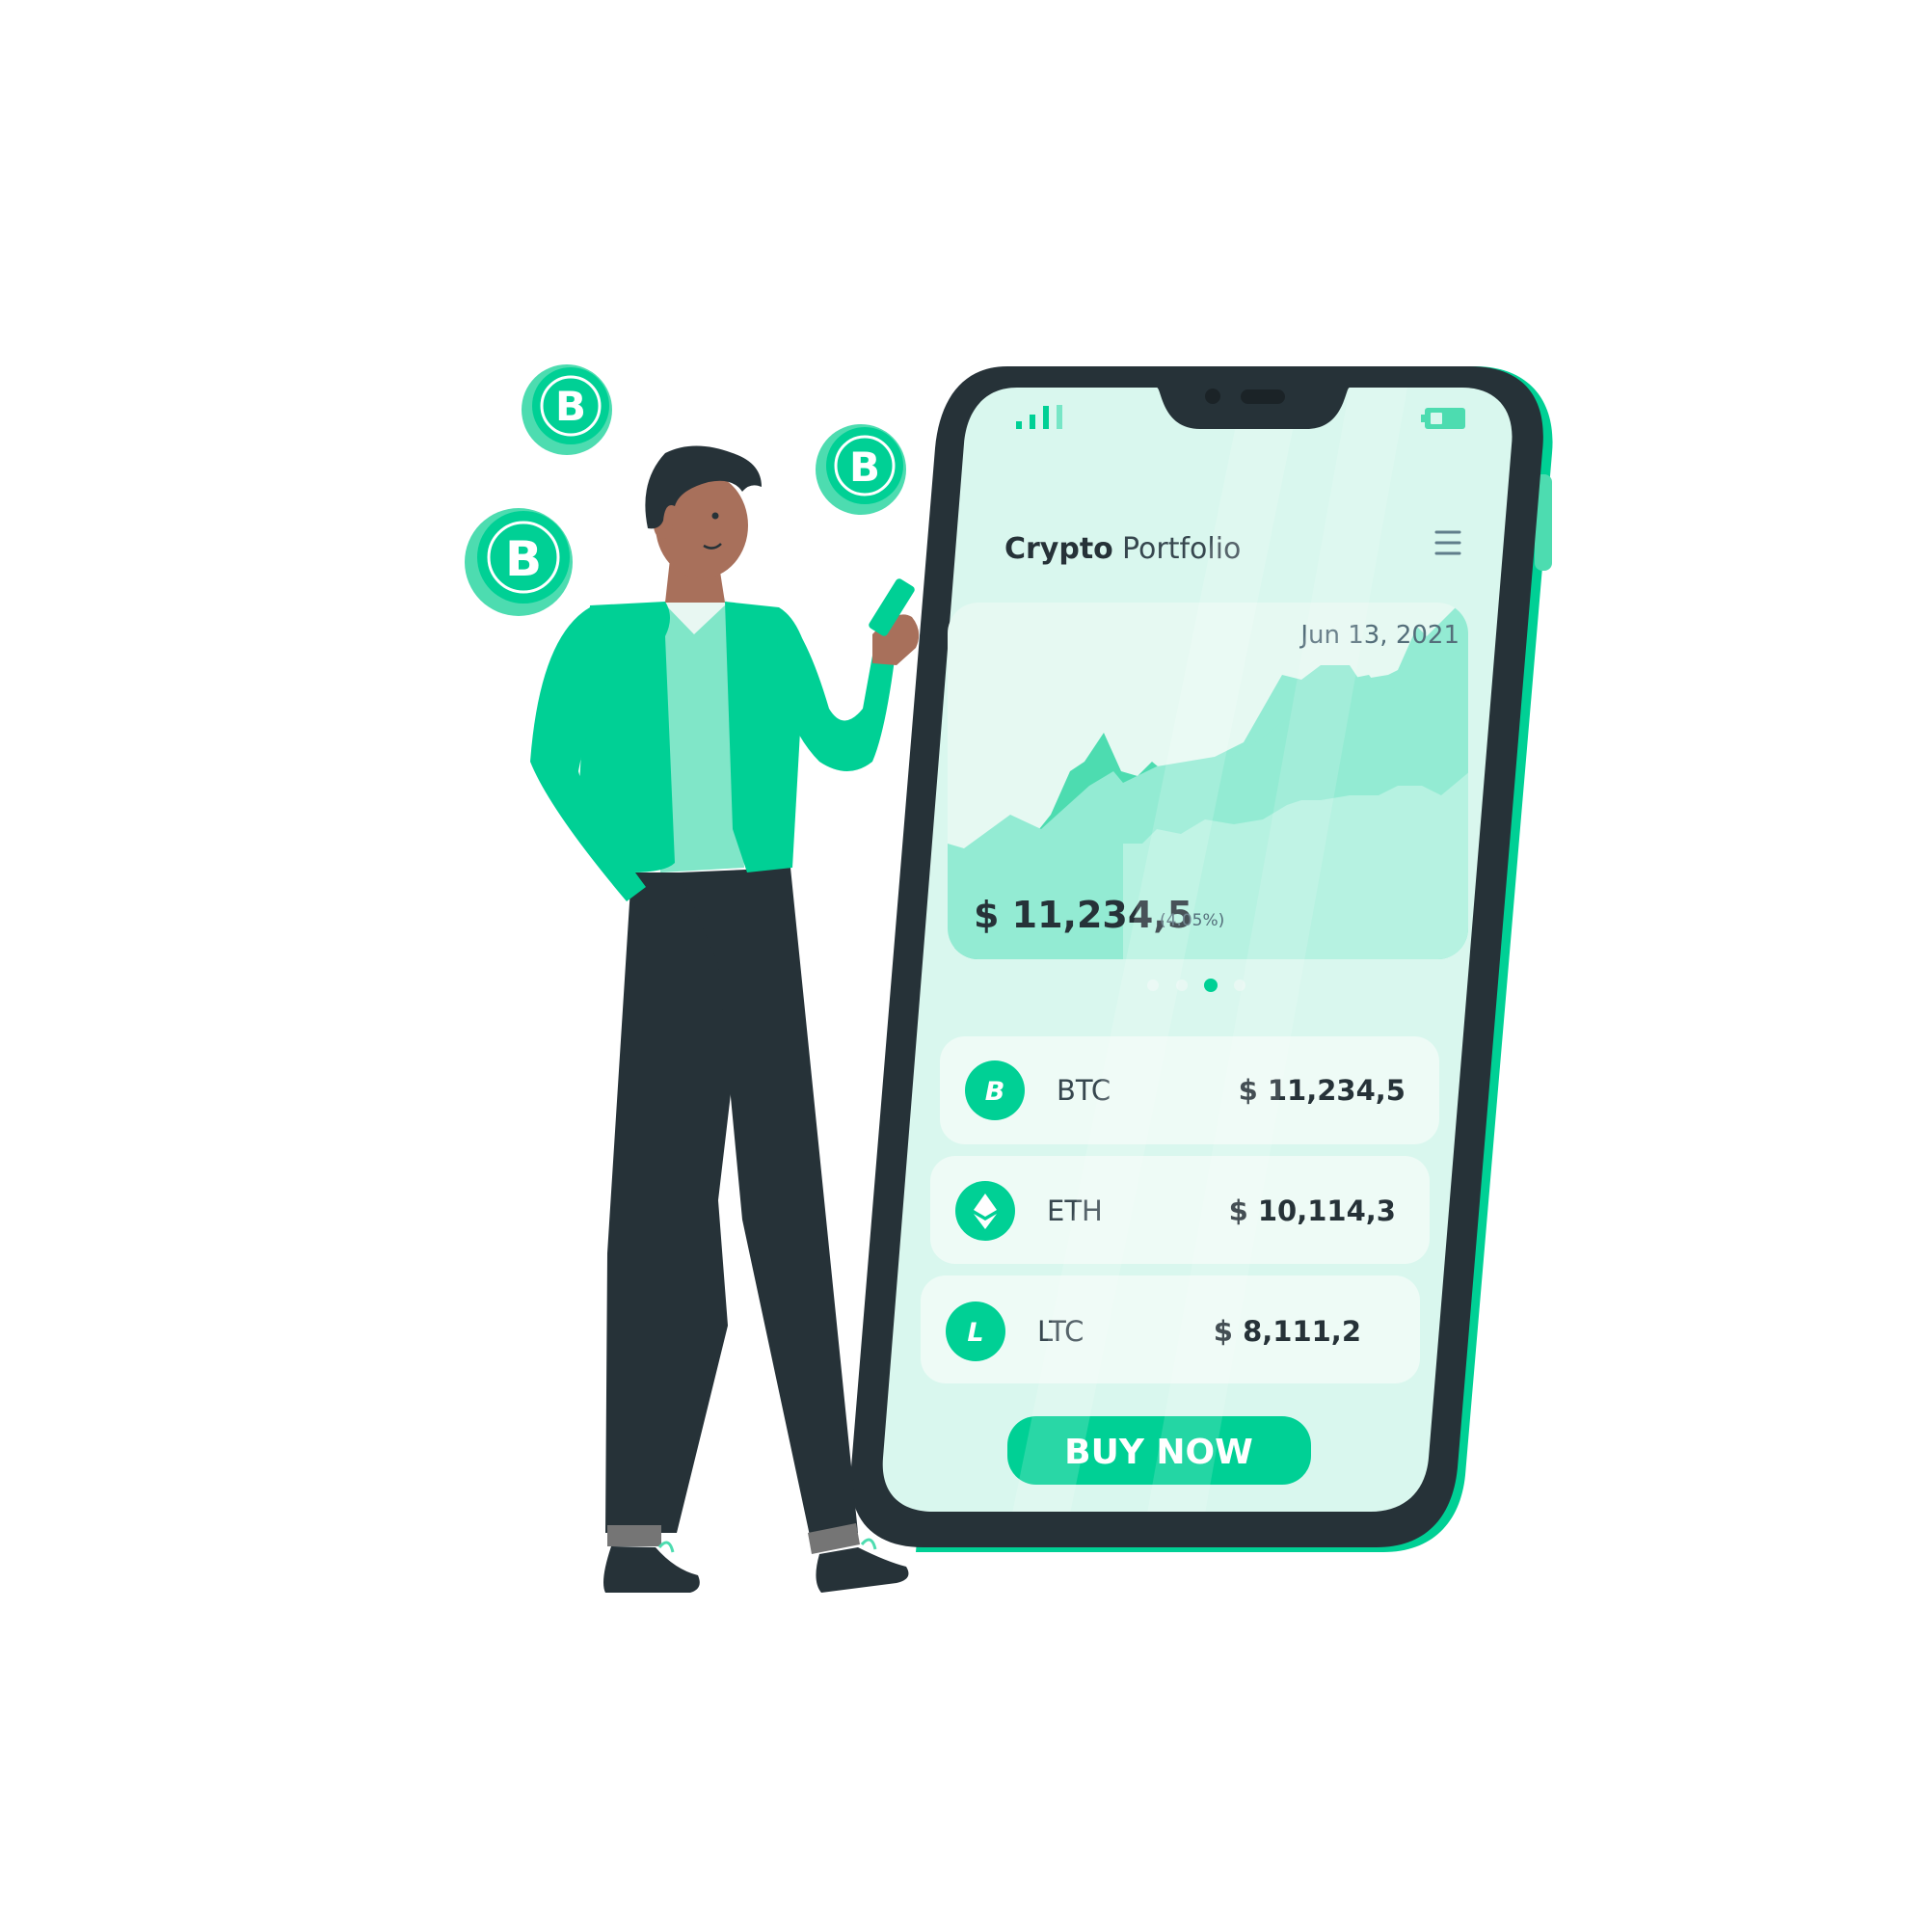 Image resolution: width=1928 pixels, height=1932 pixels. I want to click on coin-row-btc: B BTC $ 11,234,5, so click(1190, 1090).